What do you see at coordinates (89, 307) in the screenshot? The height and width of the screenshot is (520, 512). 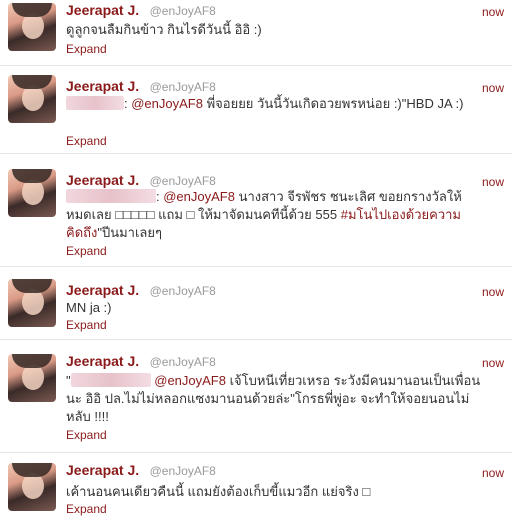 I see `tweet-text-part: MN ja :)` at bounding box center [89, 307].